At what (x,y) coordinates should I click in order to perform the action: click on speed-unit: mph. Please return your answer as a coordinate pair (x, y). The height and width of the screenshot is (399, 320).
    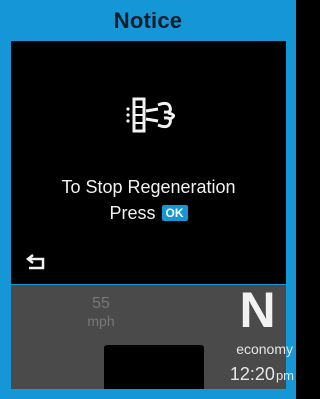
    Looking at the image, I should click on (101, 321).